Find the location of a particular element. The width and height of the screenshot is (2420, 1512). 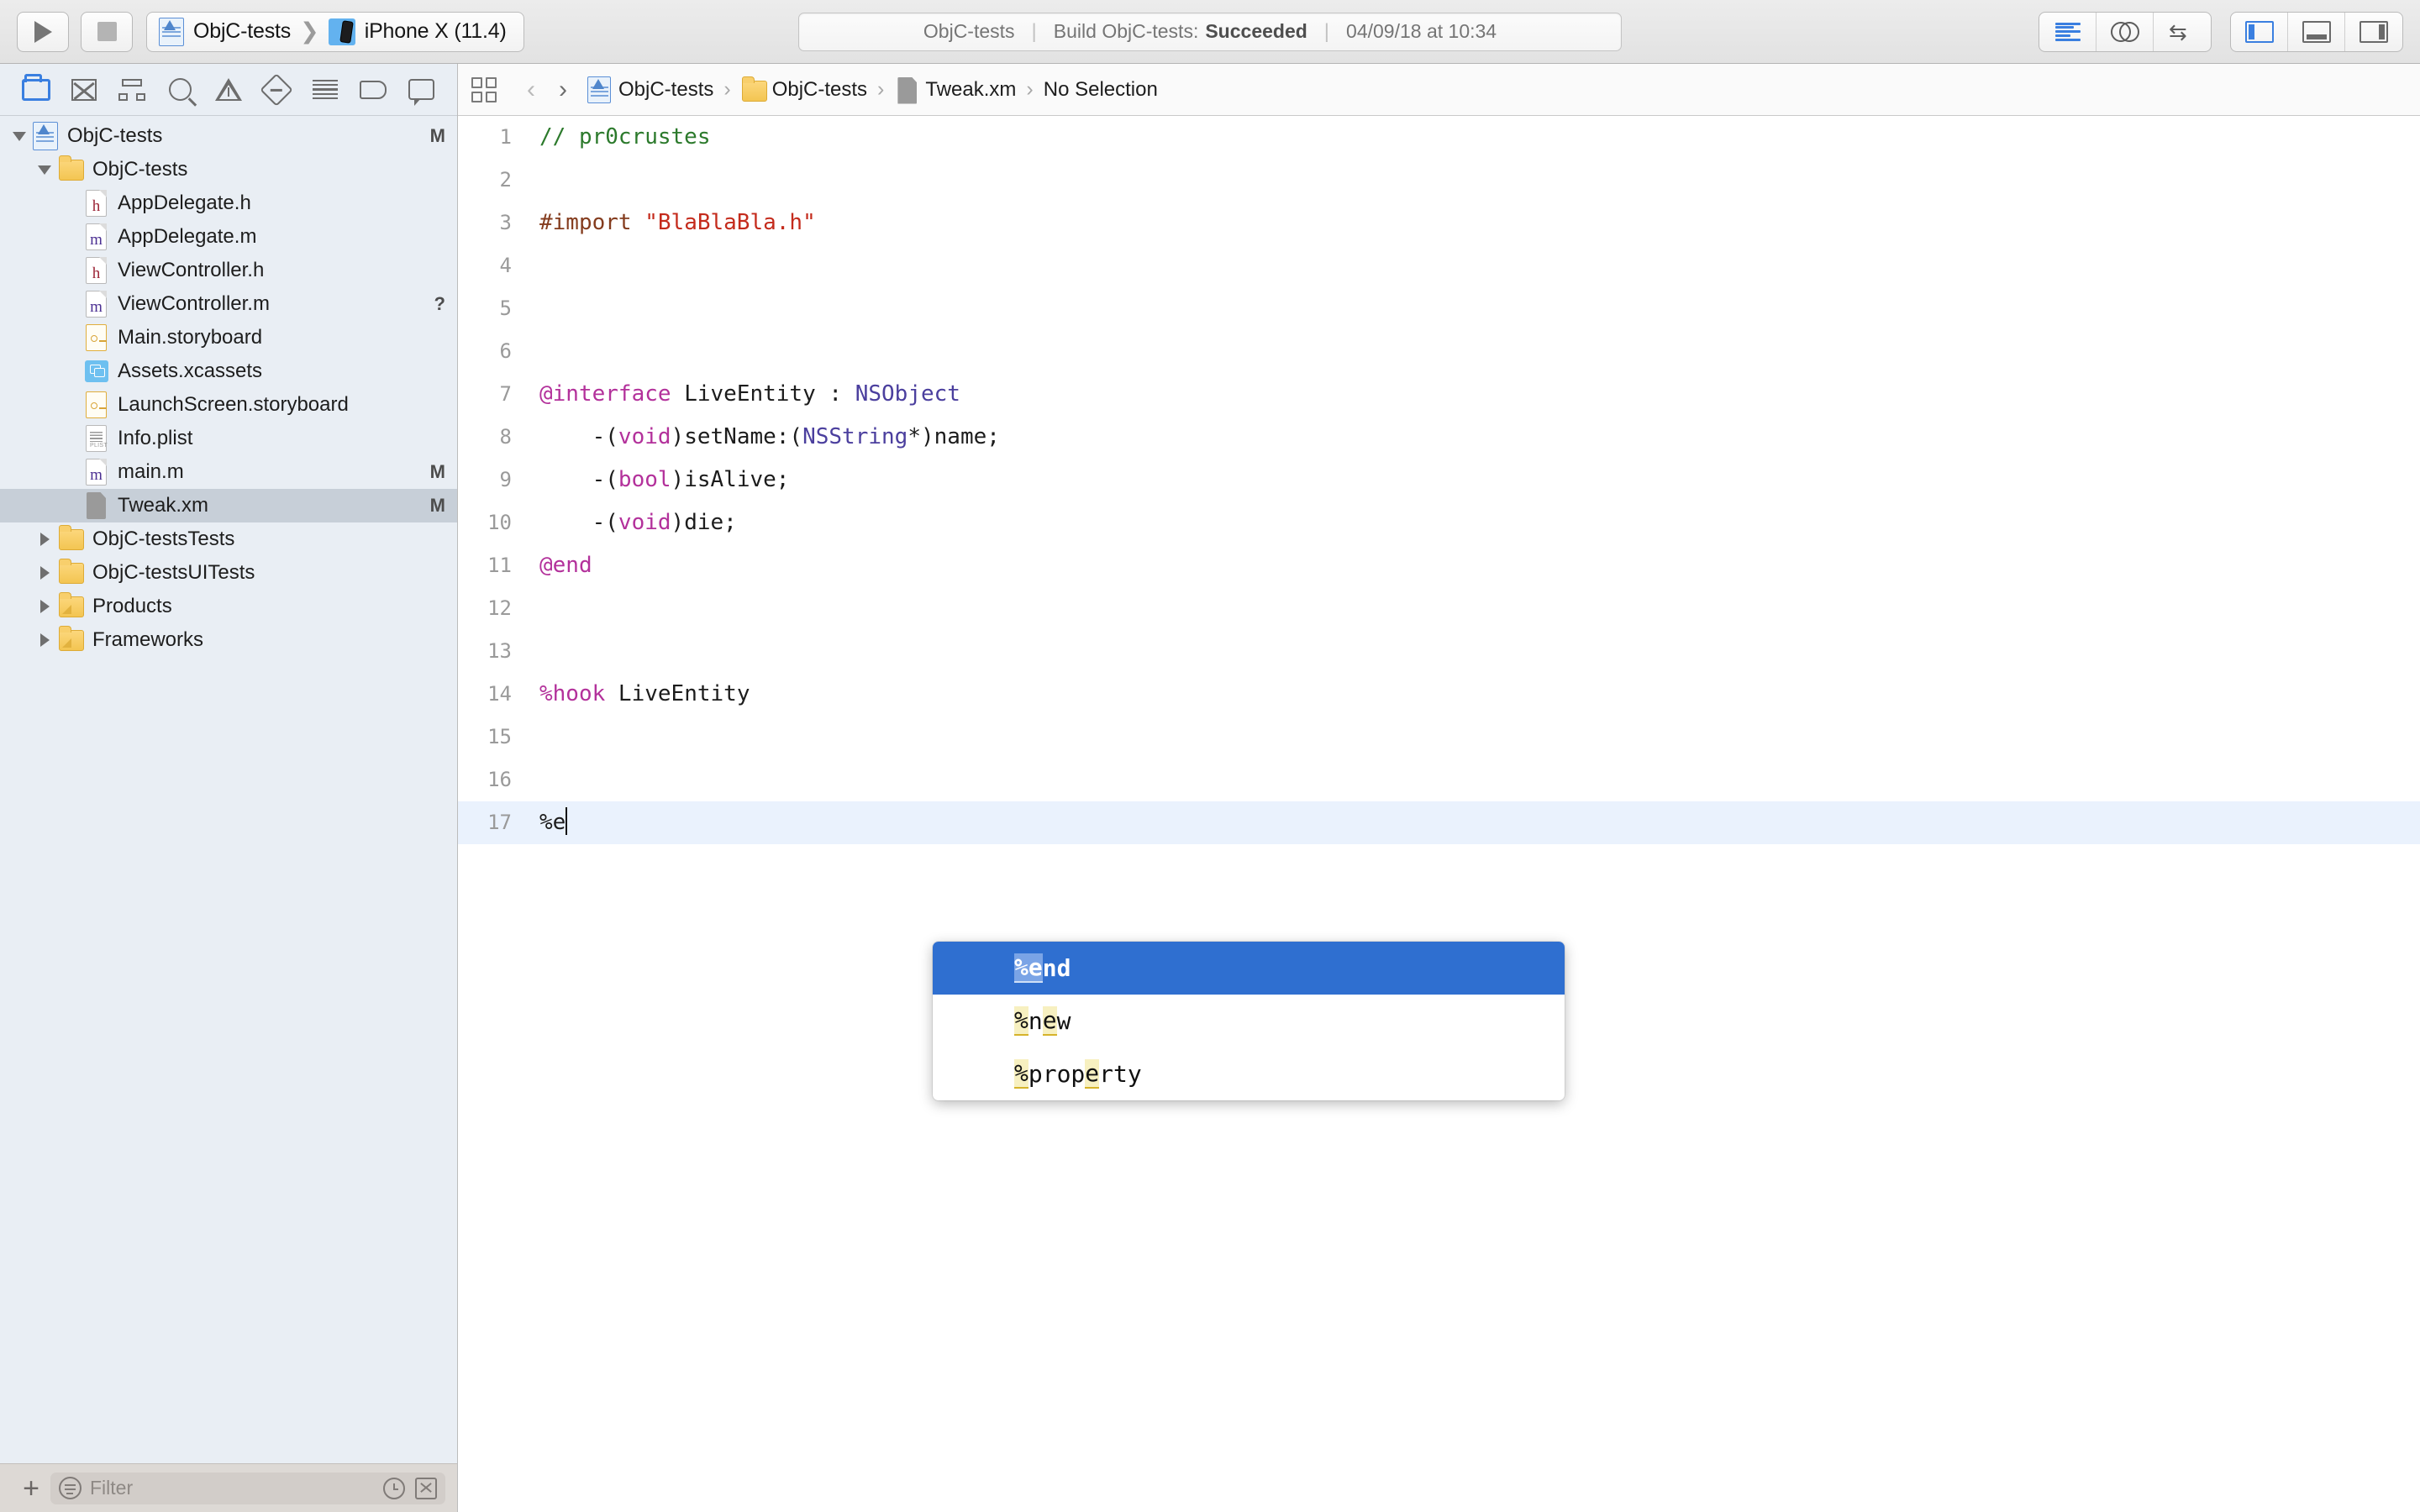

breakpoint-navigator-tab is located at coordinates (373, 90).